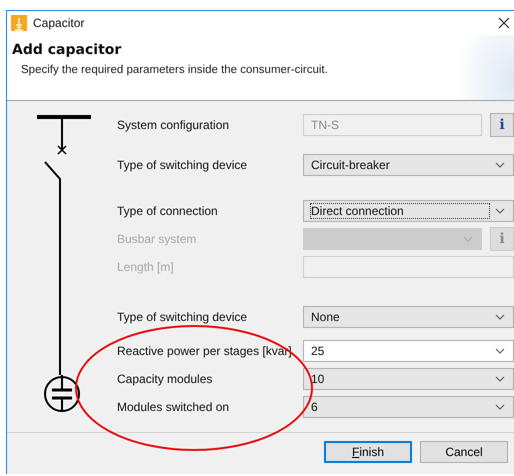 The width and height of the screenshot is (514, 476). Describe the element at coordinates (392, 125) in the screenshot. I see `read-only-field: TN-S` at that location.